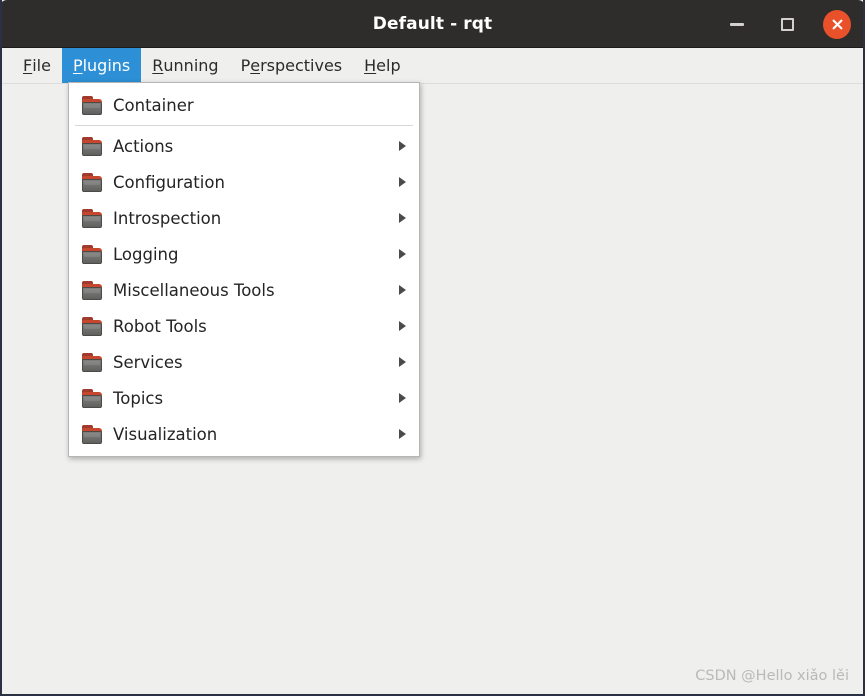 The height and width of the screenshot is (696, 865). I want to click on menubar-item-file: File, so click(37, 65).